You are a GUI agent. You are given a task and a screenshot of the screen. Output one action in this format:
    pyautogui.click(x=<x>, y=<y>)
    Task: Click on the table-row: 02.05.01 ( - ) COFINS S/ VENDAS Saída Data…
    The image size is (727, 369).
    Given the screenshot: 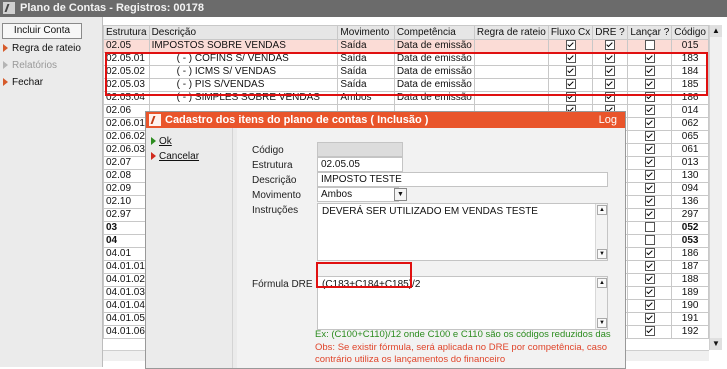 What is the action you would take?
    pyautogui.click(x=406, y=59)
    